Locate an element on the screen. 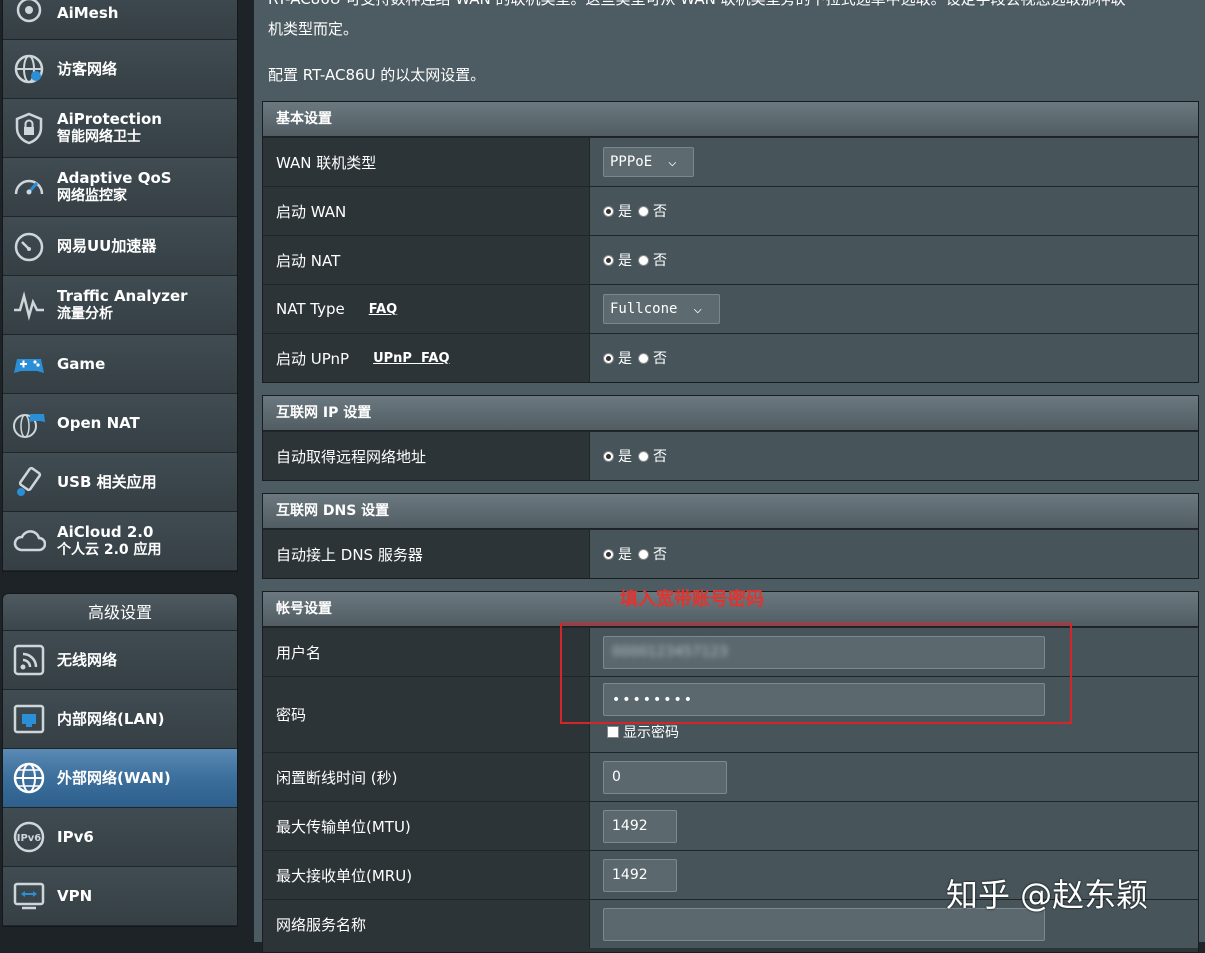 This screenshot has height=953, width=1205. sidebar-item-aimesh: AiMesh is located at coordinates (120, 20).